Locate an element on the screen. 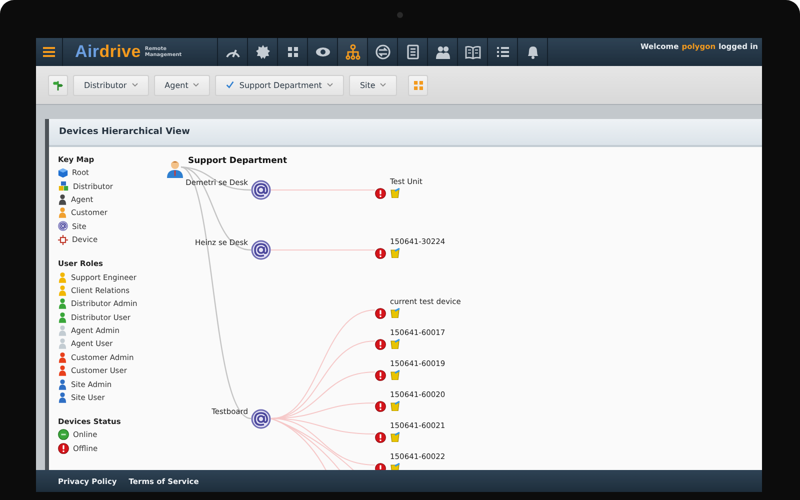 The width and height of the screenshot is (800, 500). node-label: Support Department is located at coordinates (238, 161).